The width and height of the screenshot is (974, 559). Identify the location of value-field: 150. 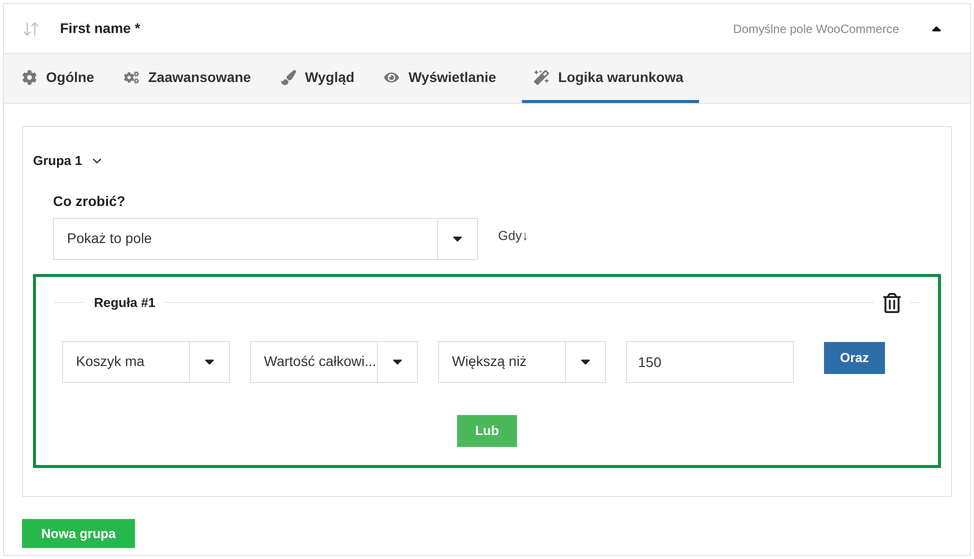
(710, 361).